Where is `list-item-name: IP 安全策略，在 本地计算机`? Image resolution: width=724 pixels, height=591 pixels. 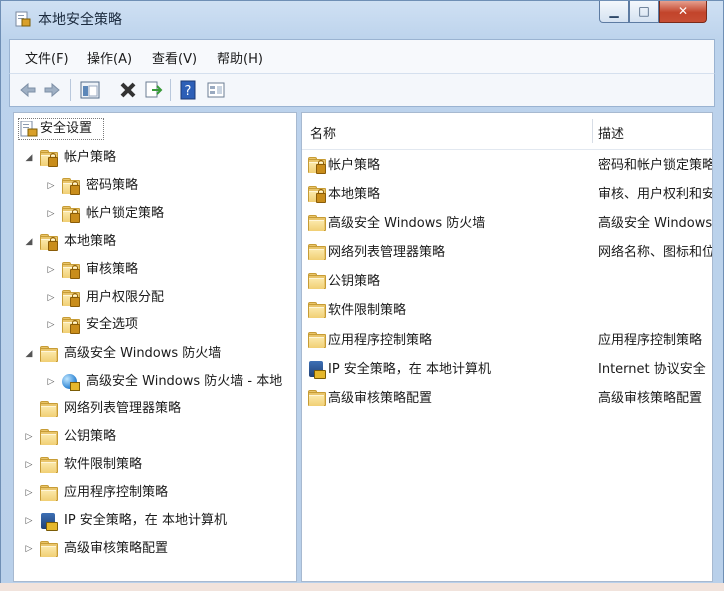 list-item-name: IP 安全策略，在 本地计算机 is located at coordinates (409, 369).